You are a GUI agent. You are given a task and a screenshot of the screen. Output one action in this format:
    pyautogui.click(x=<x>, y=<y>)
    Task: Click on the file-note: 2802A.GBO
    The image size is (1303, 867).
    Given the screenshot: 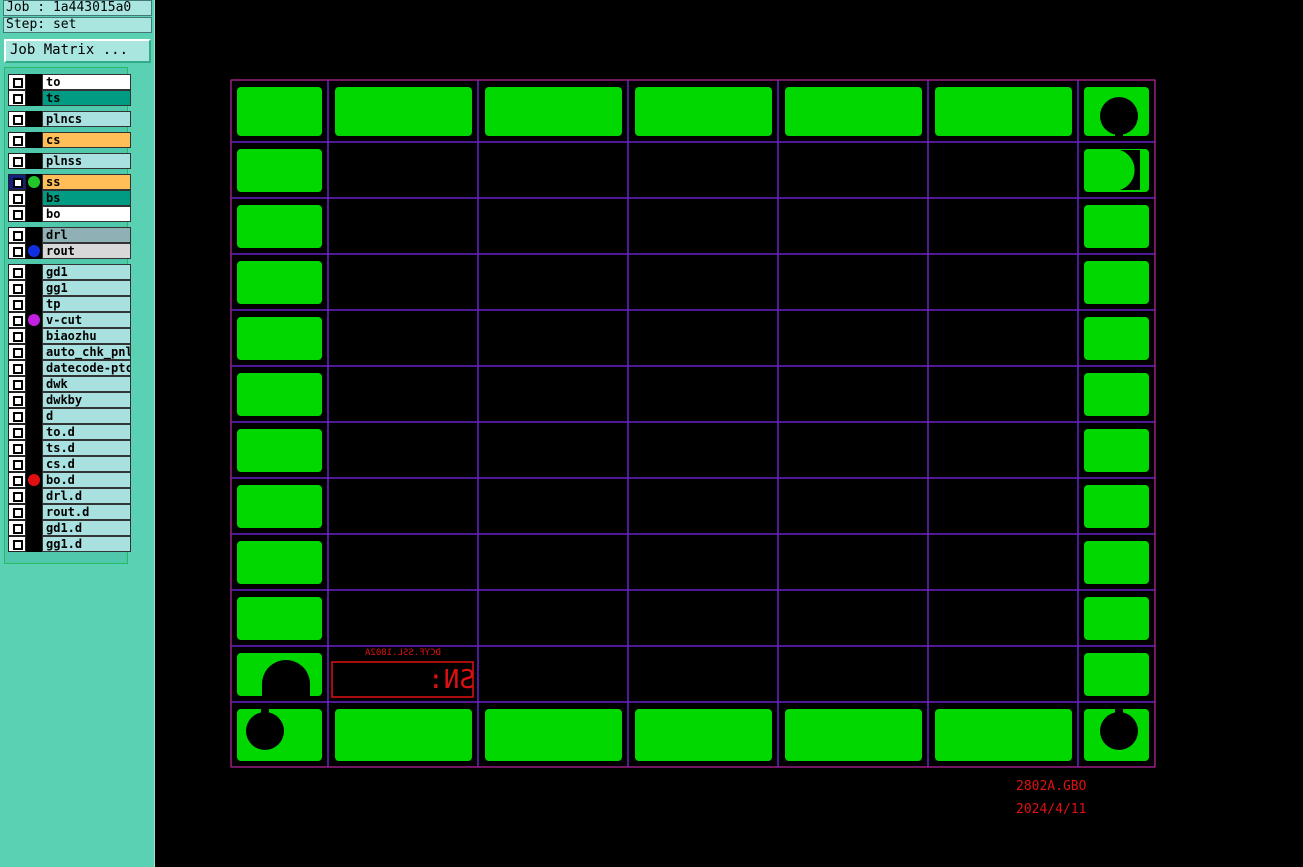 What is the action you would take?
    pyautogui.click(x=1051, y=786)
    